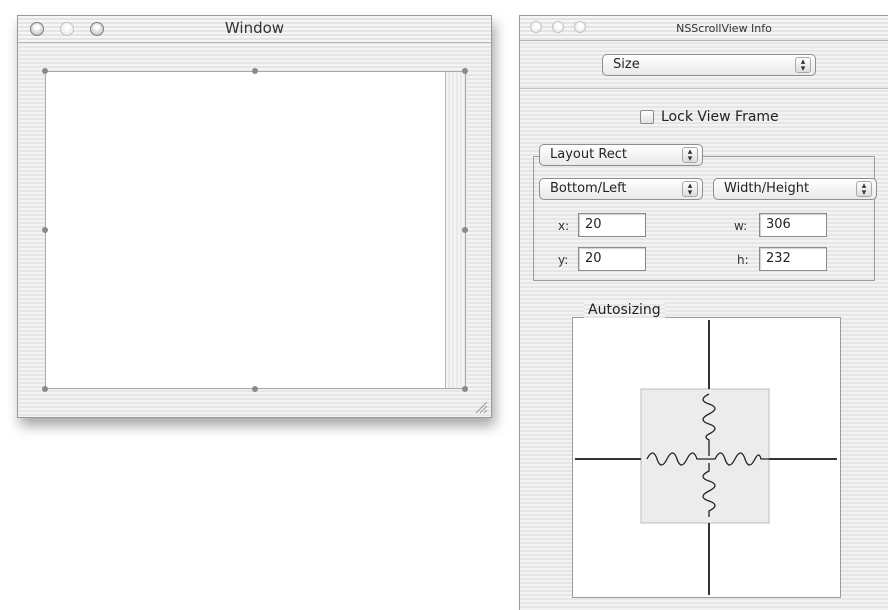  Describe the element at coordinates (564, 226) in the screenshot. I see `x-label: x:` at that location.